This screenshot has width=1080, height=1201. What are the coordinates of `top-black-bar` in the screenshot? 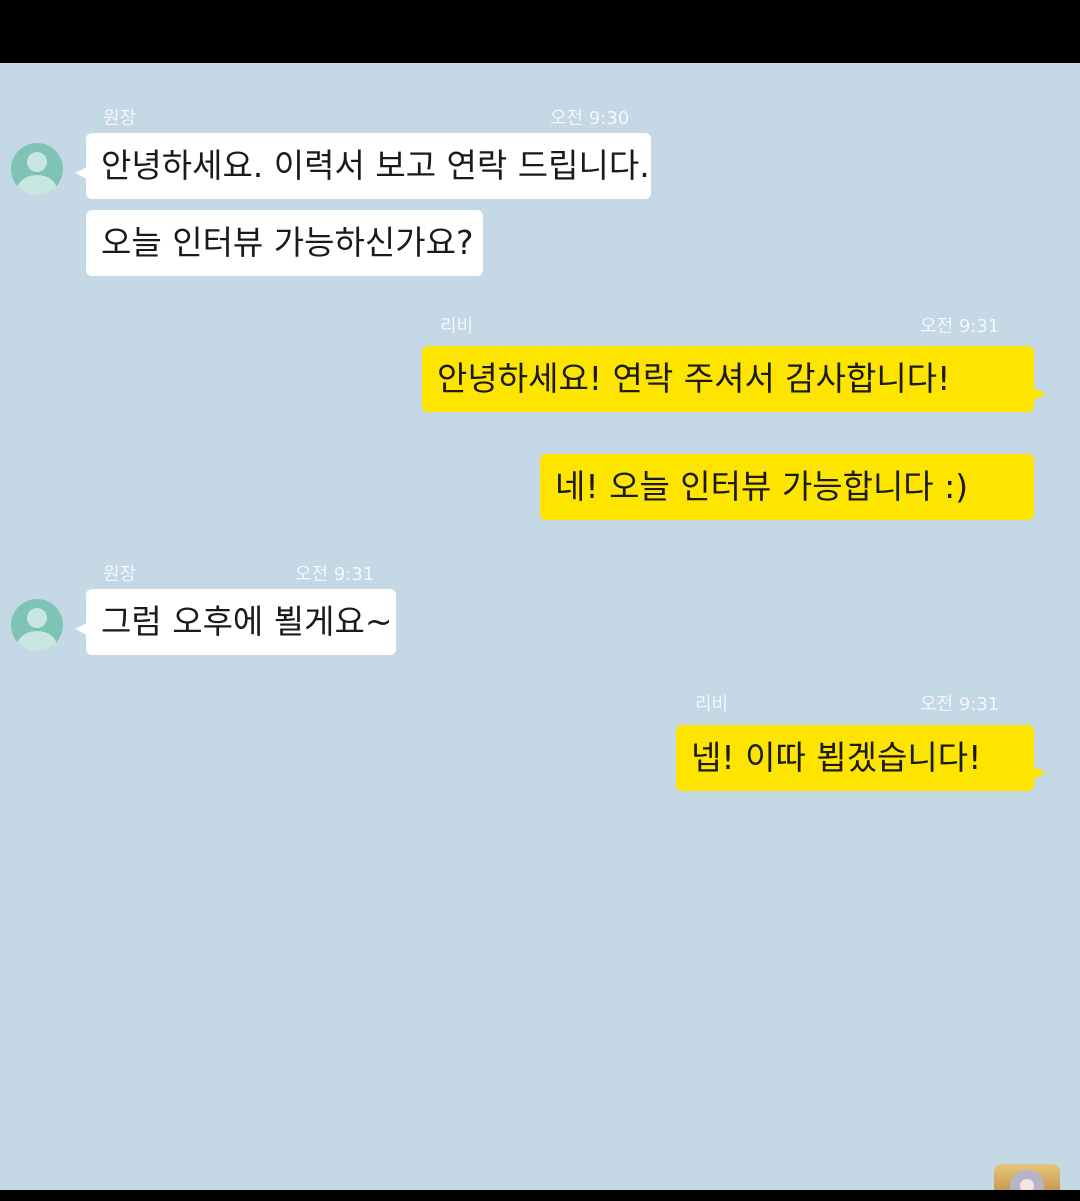 It's located at (540, 31).